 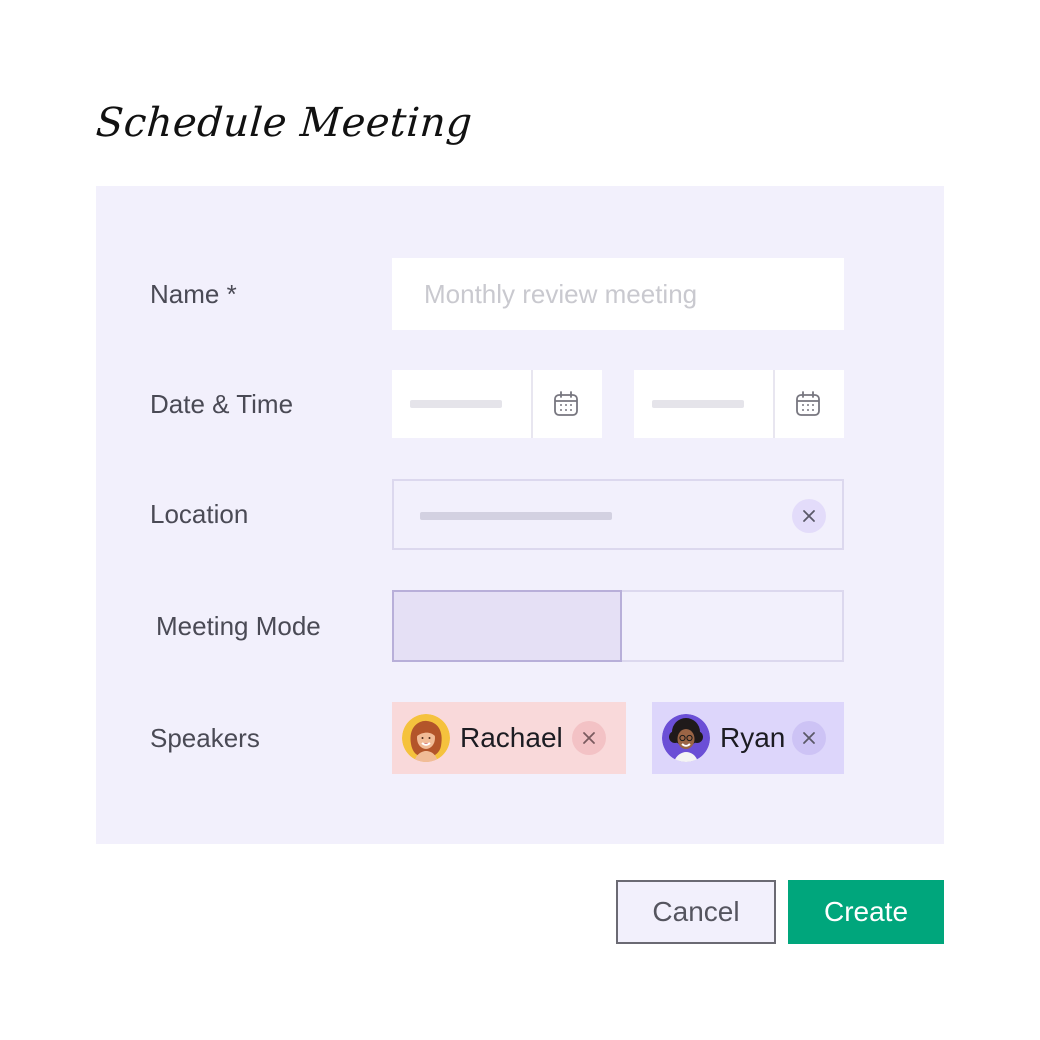 I want to click on start-date-field, so click(x=497, y=404).